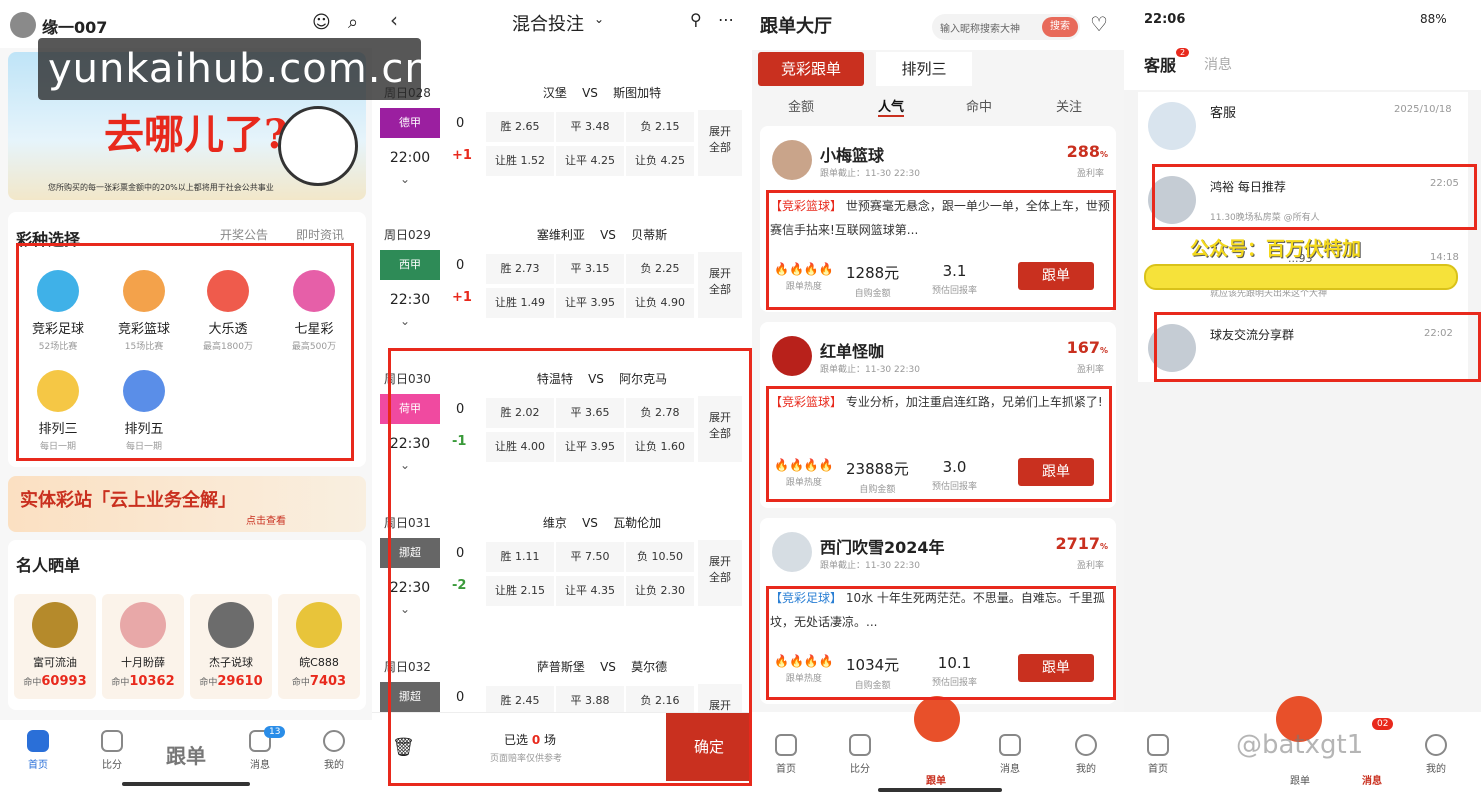  What do you see at coordinates (314, 311) in the screenshot?
I see `lottery-item: 七星彩 最高500万` at bounding box center [314, 311].